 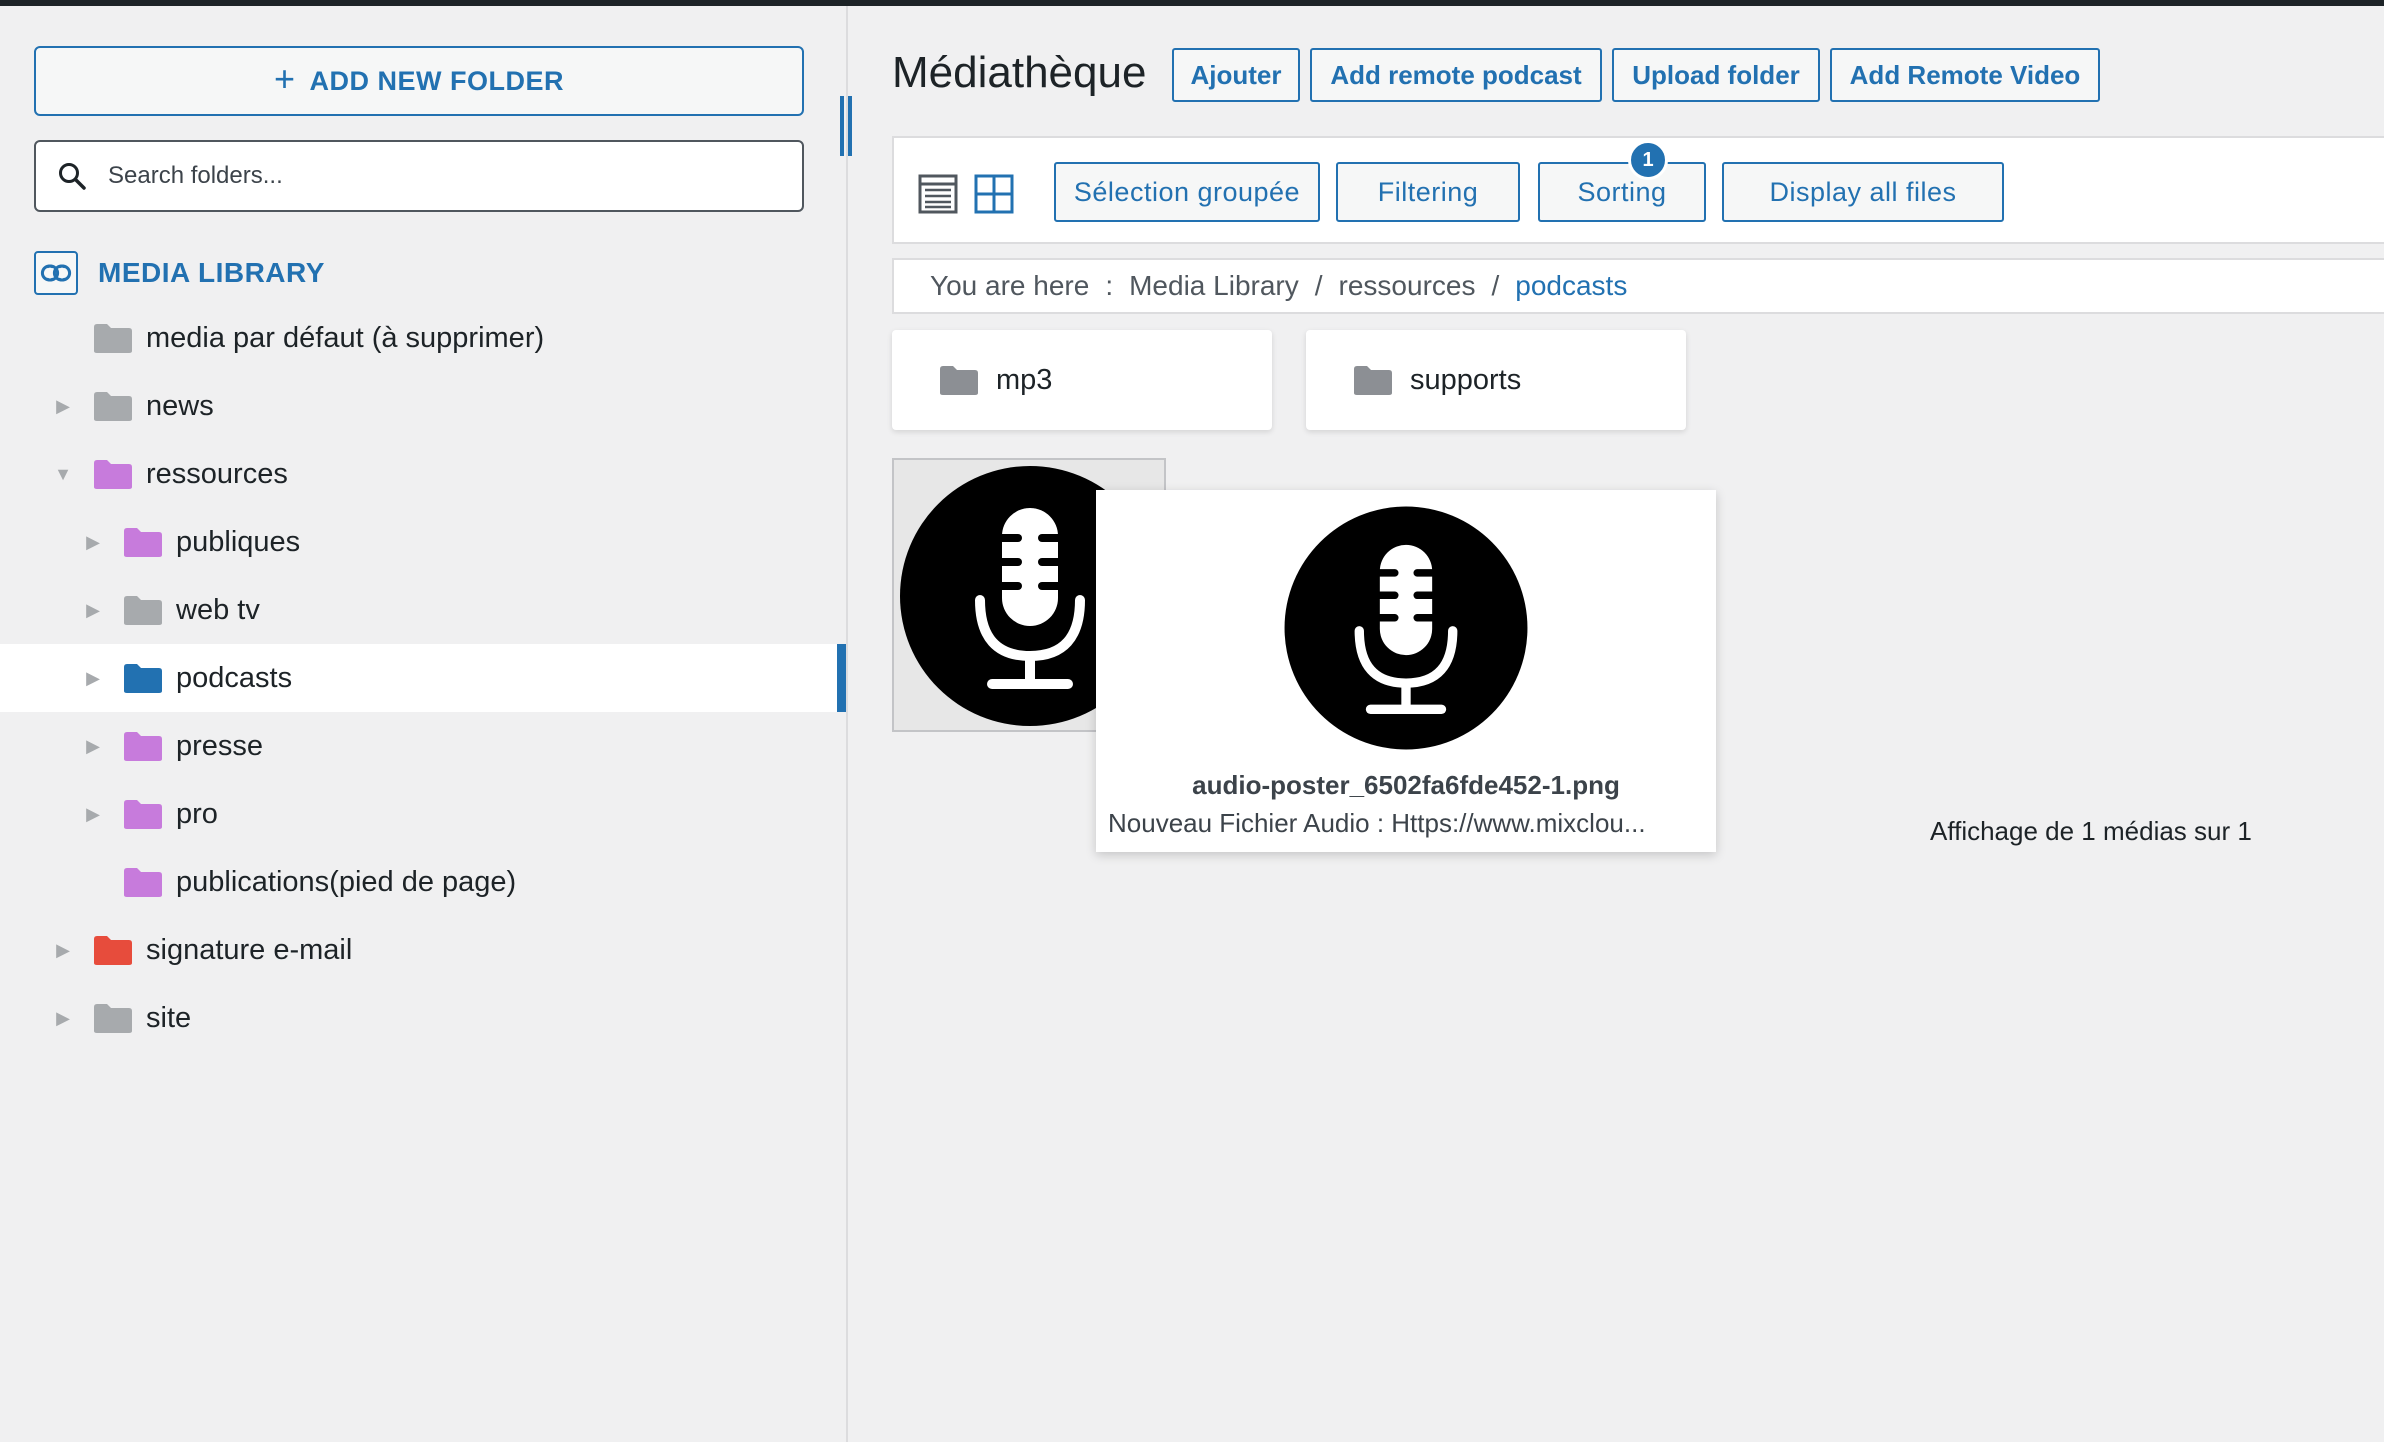 What do you see at coordinates (1082, 380) in the screenshot?
I see `subfolder-mp3: mp3` at bounding box center [1082, 380].